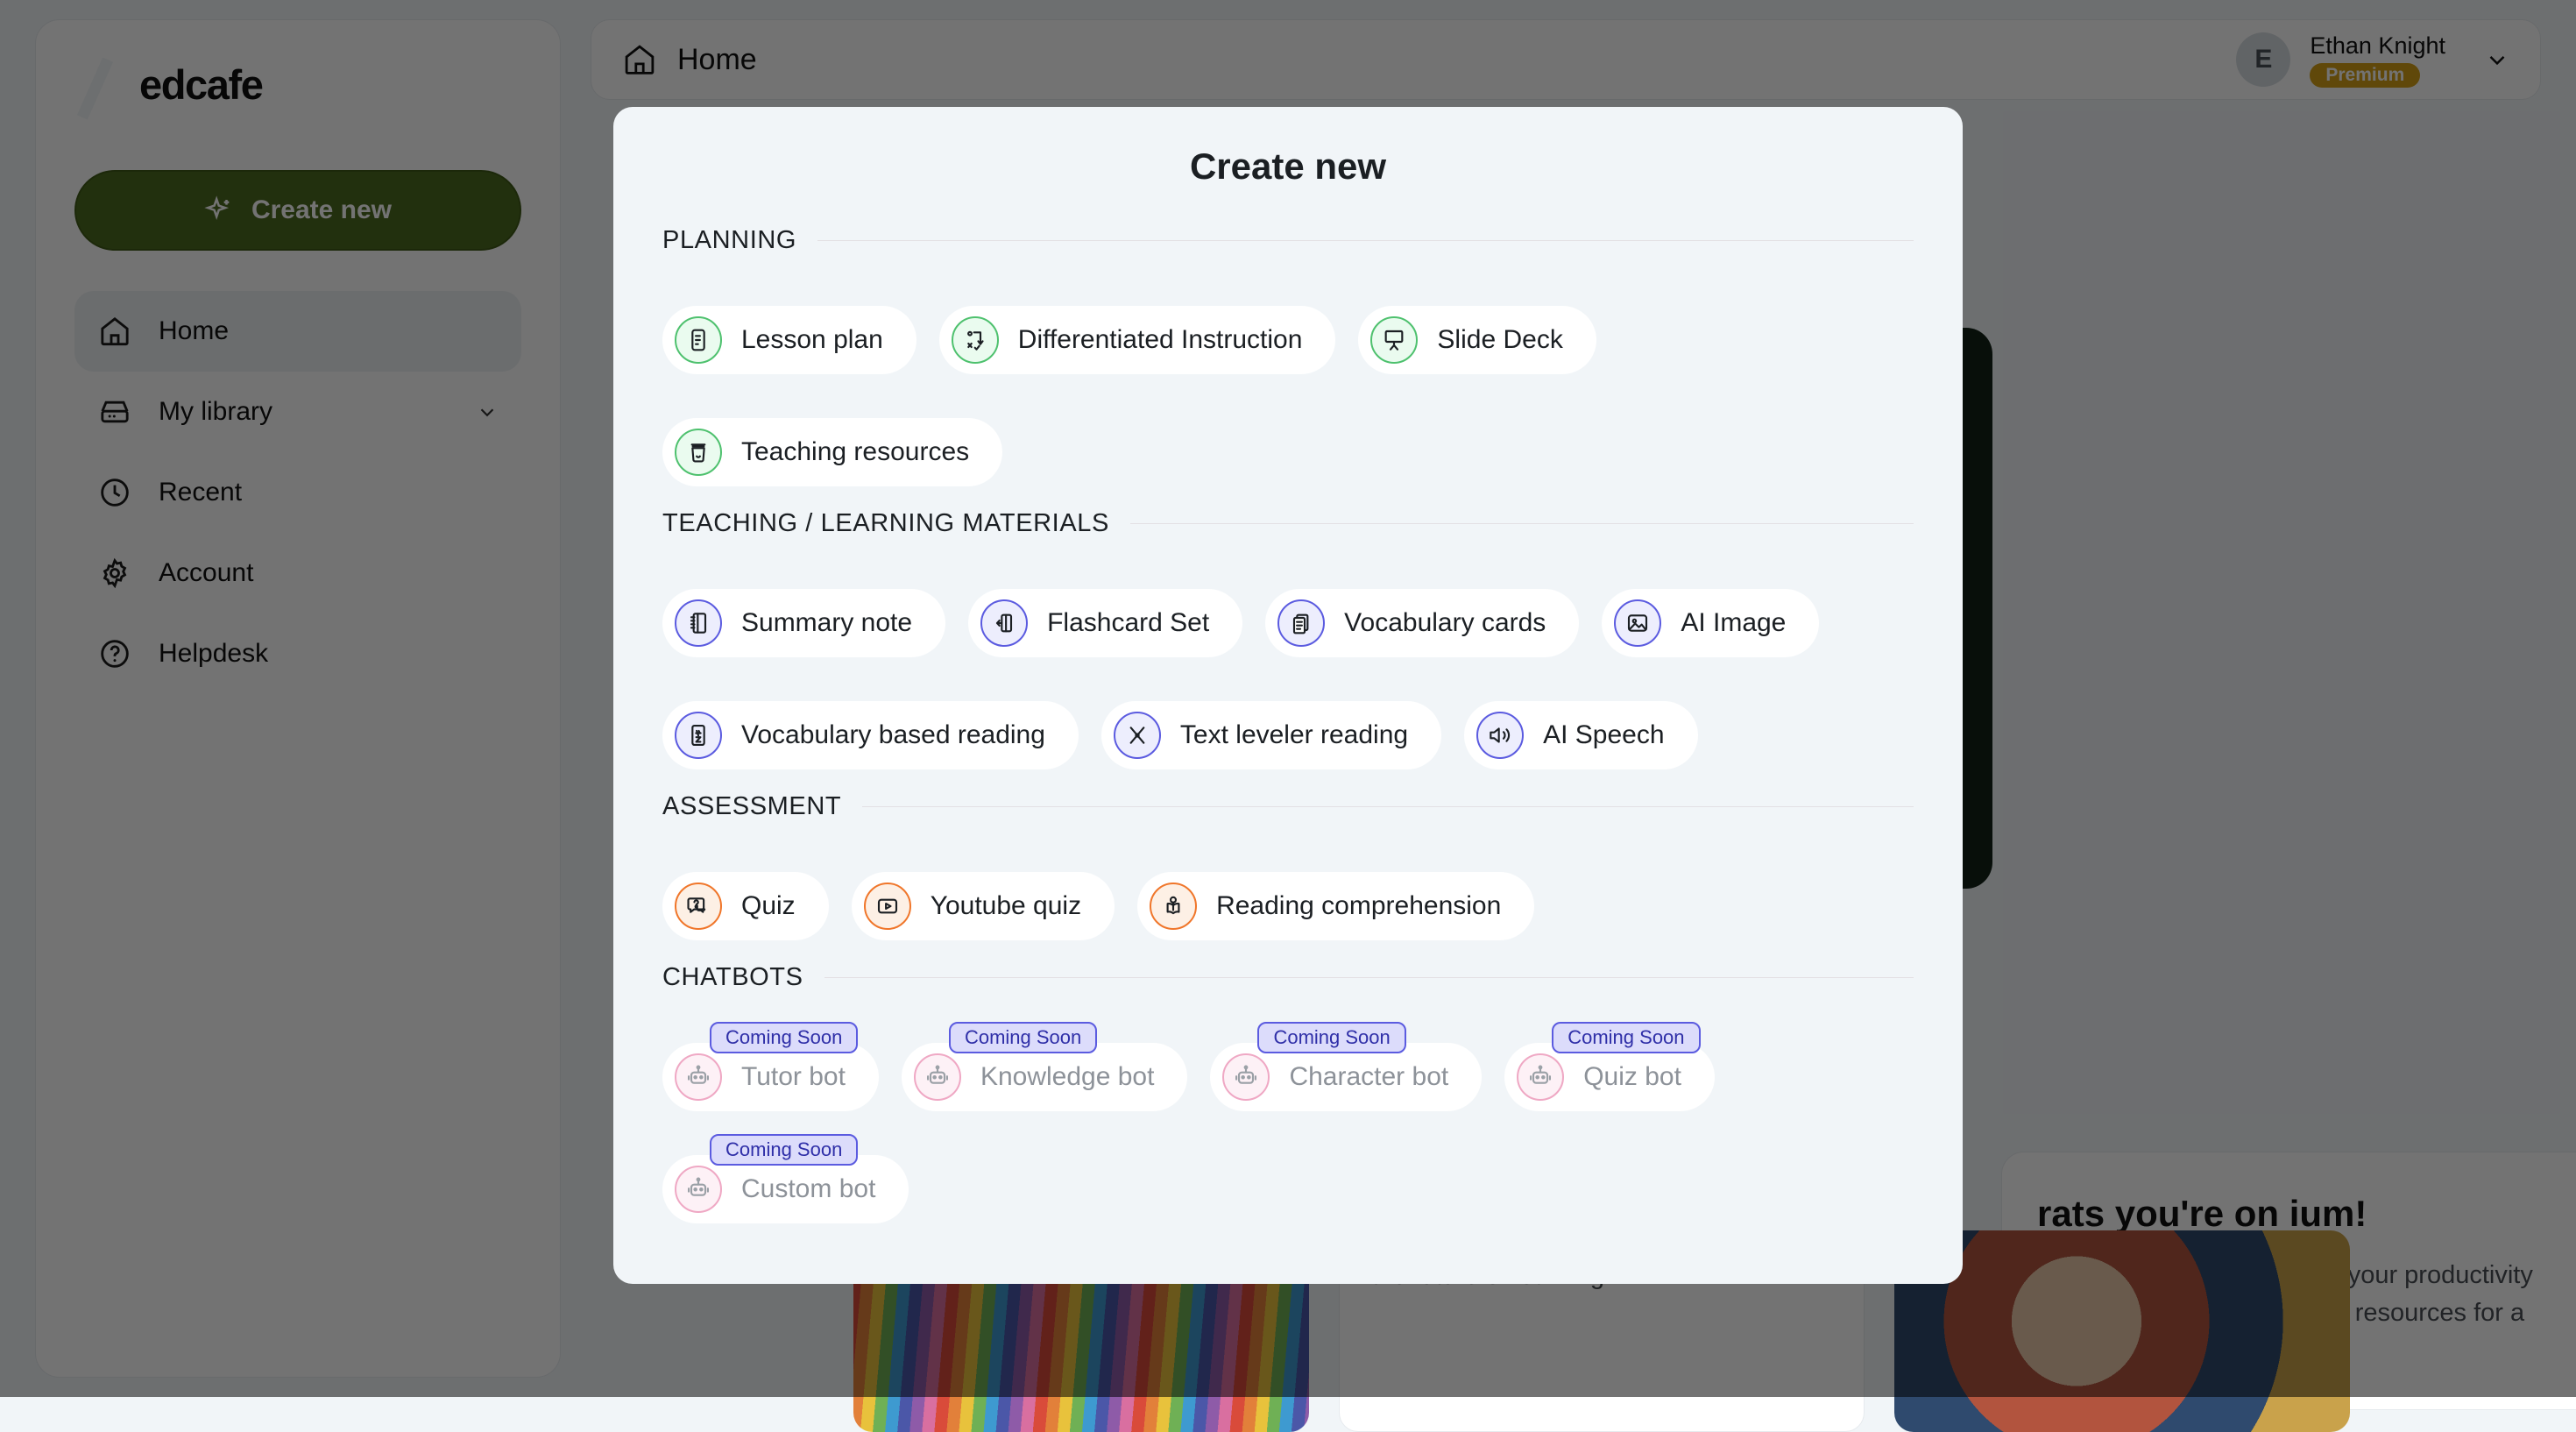 The height and width of the screenshot is (1432, 2576). I want to click on create-option-ai-speech: AI Speech, so click(1580, 735).